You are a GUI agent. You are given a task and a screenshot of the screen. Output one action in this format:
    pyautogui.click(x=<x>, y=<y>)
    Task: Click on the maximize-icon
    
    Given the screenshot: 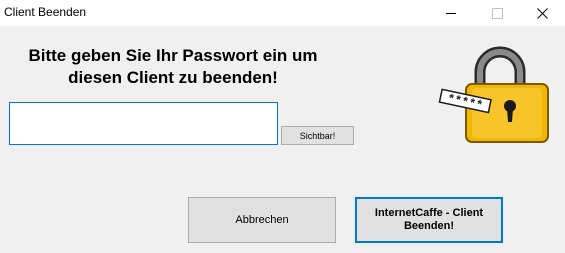 What is the action you would take?
    pyautogui.click(x=497, y=13)
    